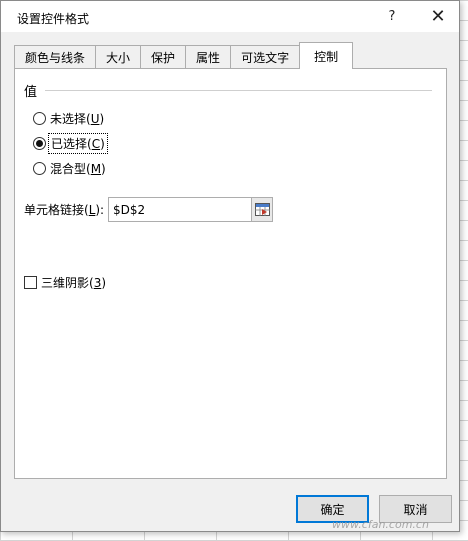 The height and width of the screenshot is (541, 468). I want to click on radio-selected-icon, so click(39, 143).